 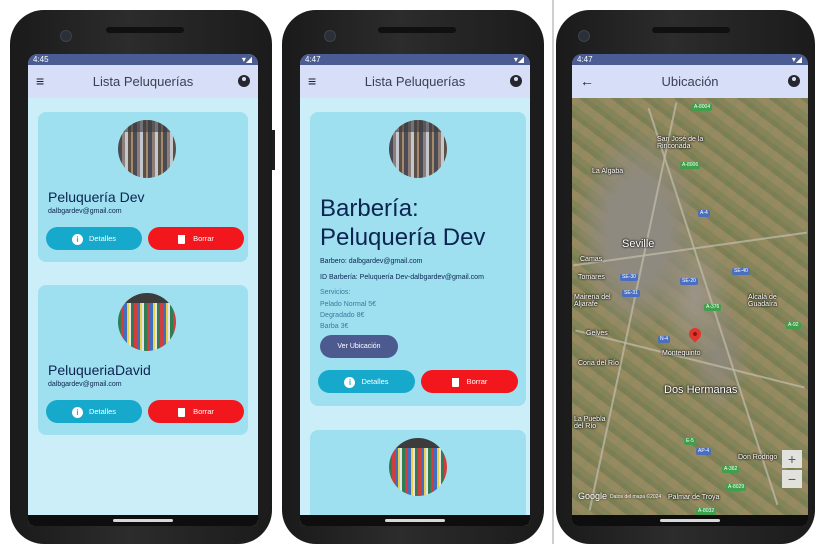 I want to click on road-shield: A-376, so click(x=713, y=307).